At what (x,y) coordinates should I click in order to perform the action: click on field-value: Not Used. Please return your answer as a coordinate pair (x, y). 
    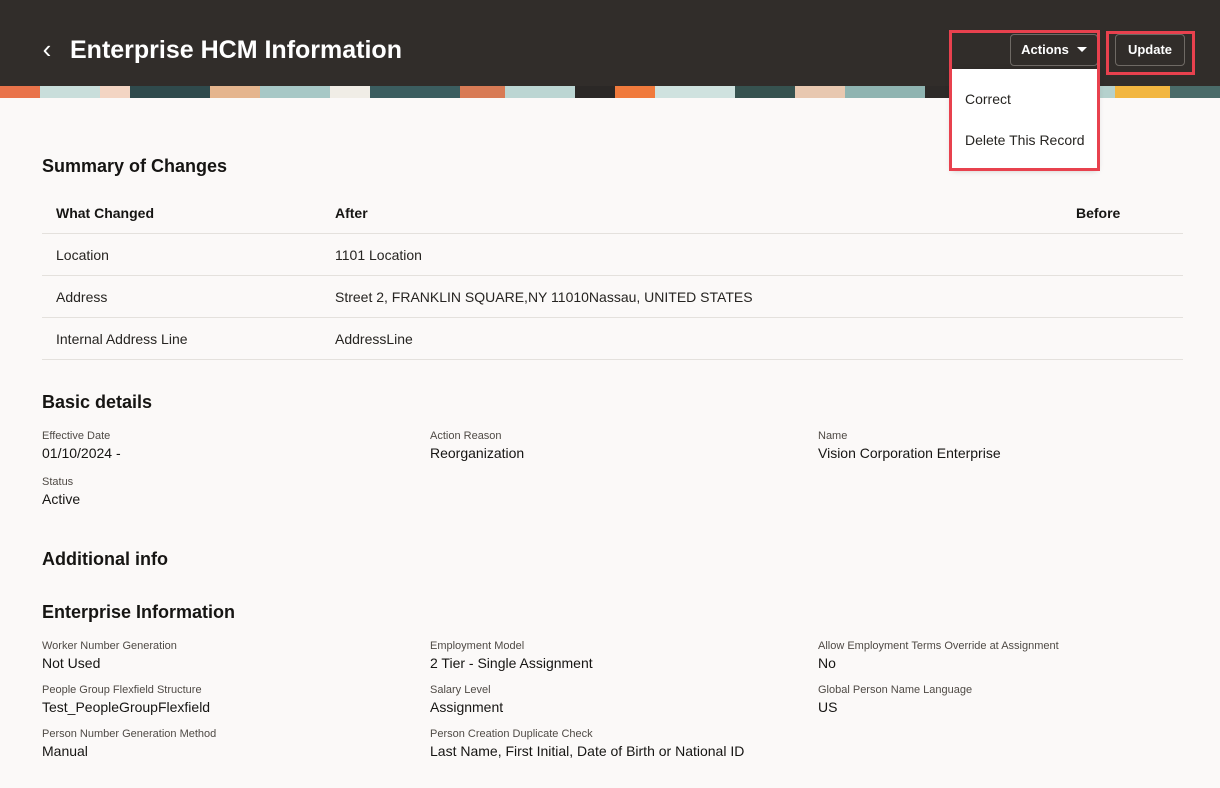
    Looking at the image, I should click on (71, 663).